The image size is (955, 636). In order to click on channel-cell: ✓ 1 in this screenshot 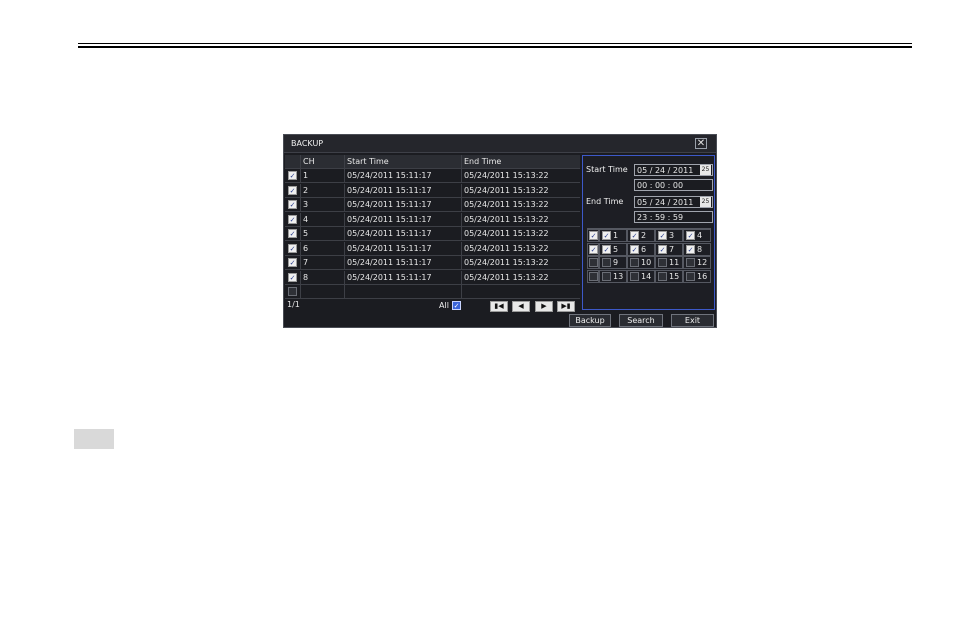, I will do `click(613, 235)`.